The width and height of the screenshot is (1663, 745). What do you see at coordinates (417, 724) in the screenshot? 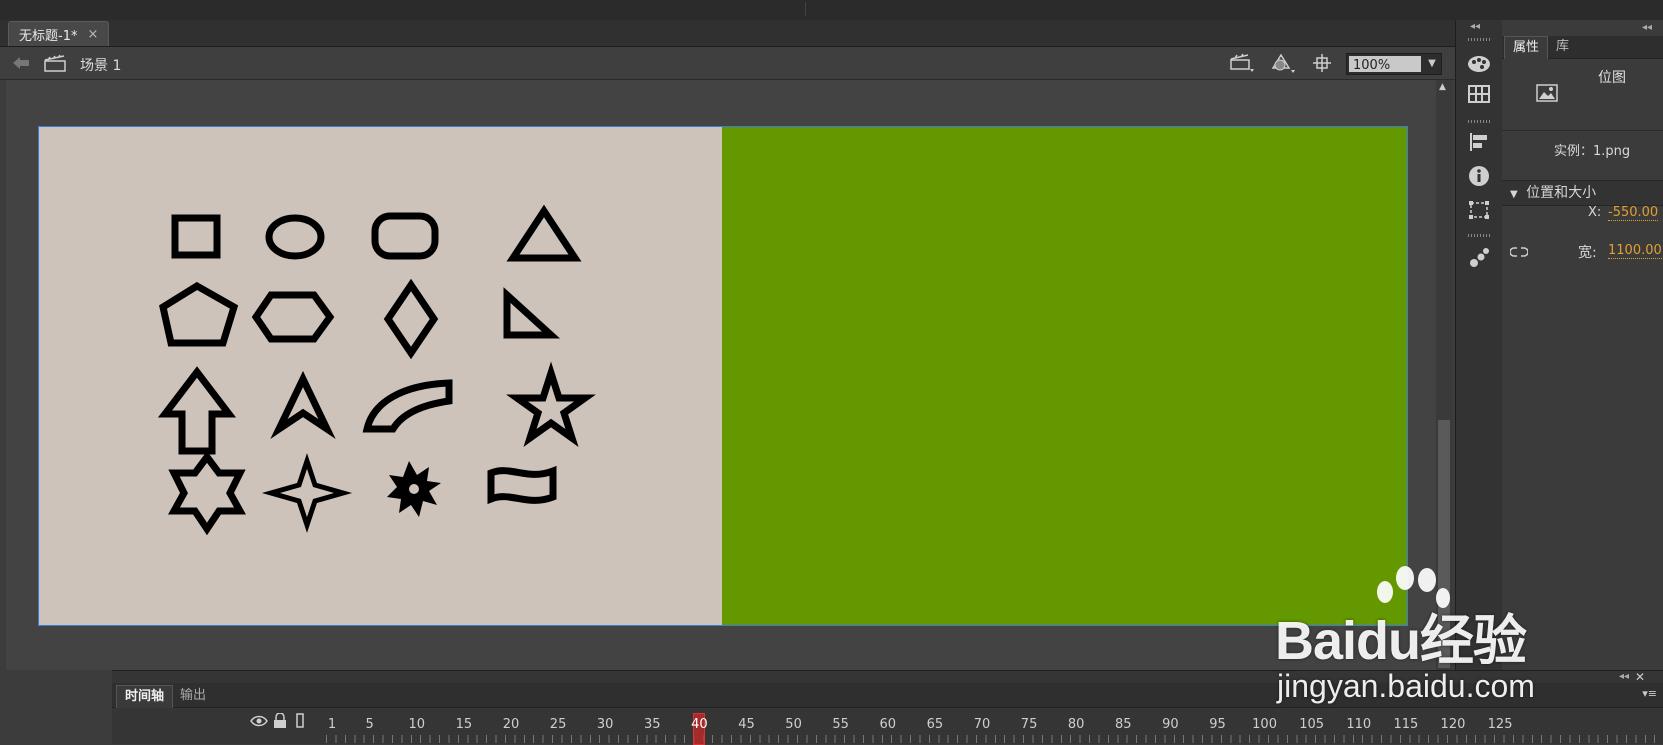
I see `frame-number: 10` at bounding box center [417, 724].